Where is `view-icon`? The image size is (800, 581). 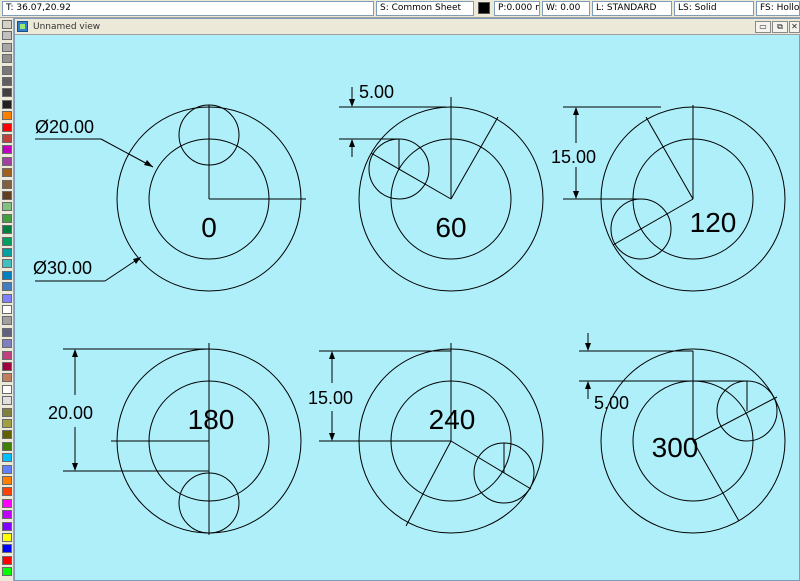
view-icon is located at coordinates (22, 26).